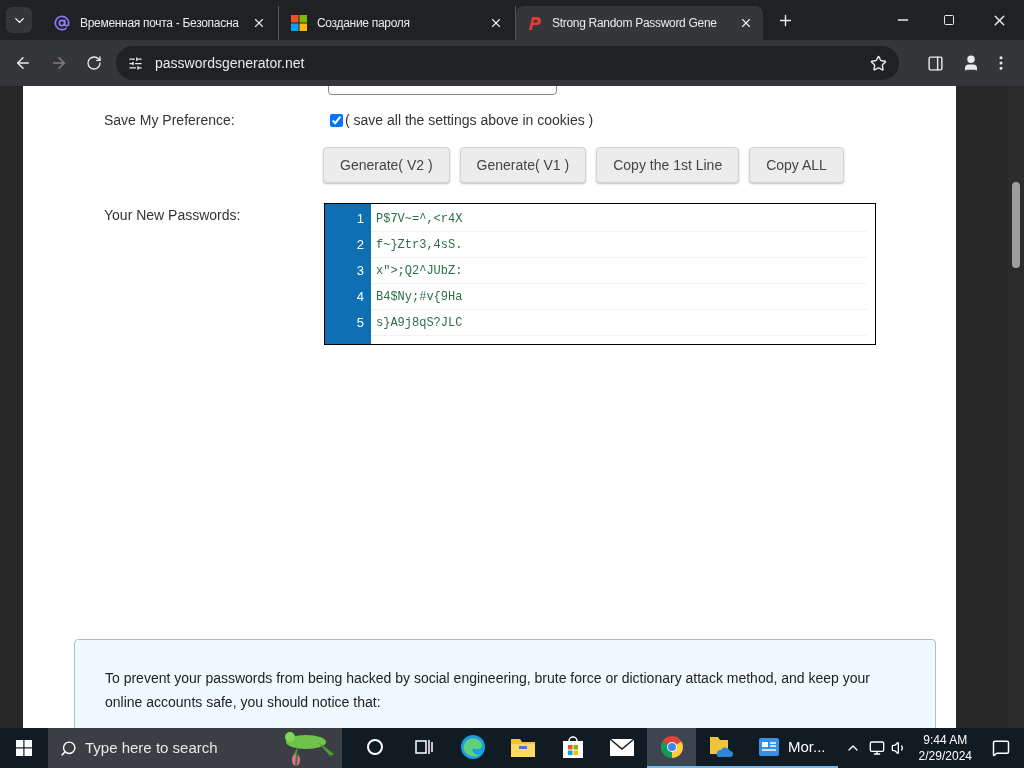 This screenshot has height=768, width=1024. Describe the element at coordinates (419, 297) in the screenshot. I see `password-text: B4$Ny;#v{9Ha` at that location.